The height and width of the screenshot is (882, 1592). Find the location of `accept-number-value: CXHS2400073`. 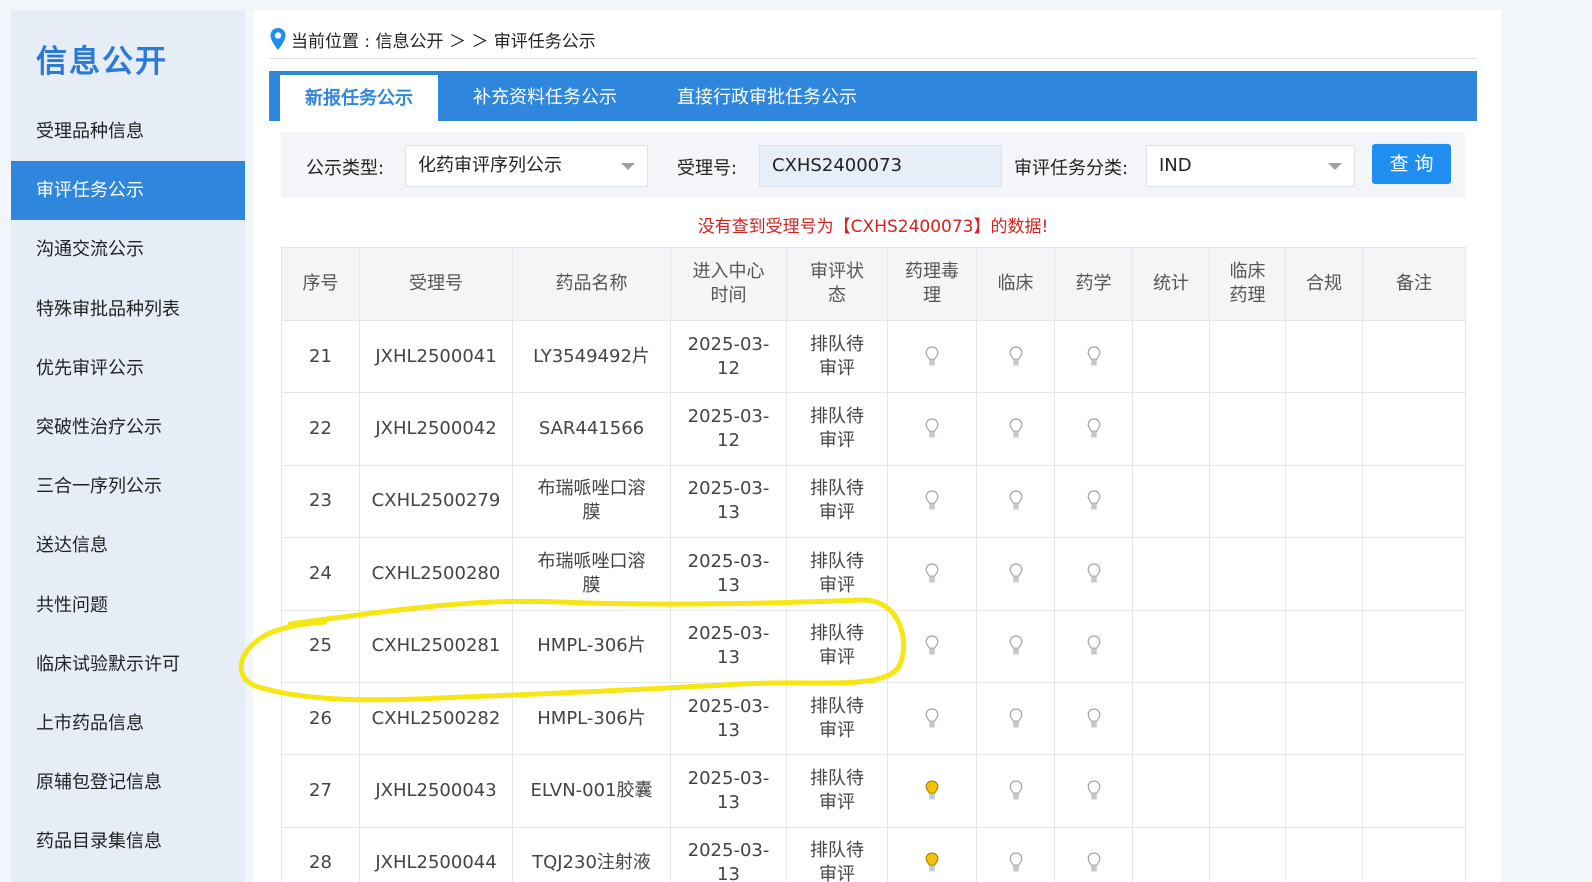

accept-number-value: CXHS2400073 is located at coordinates (837, 165).